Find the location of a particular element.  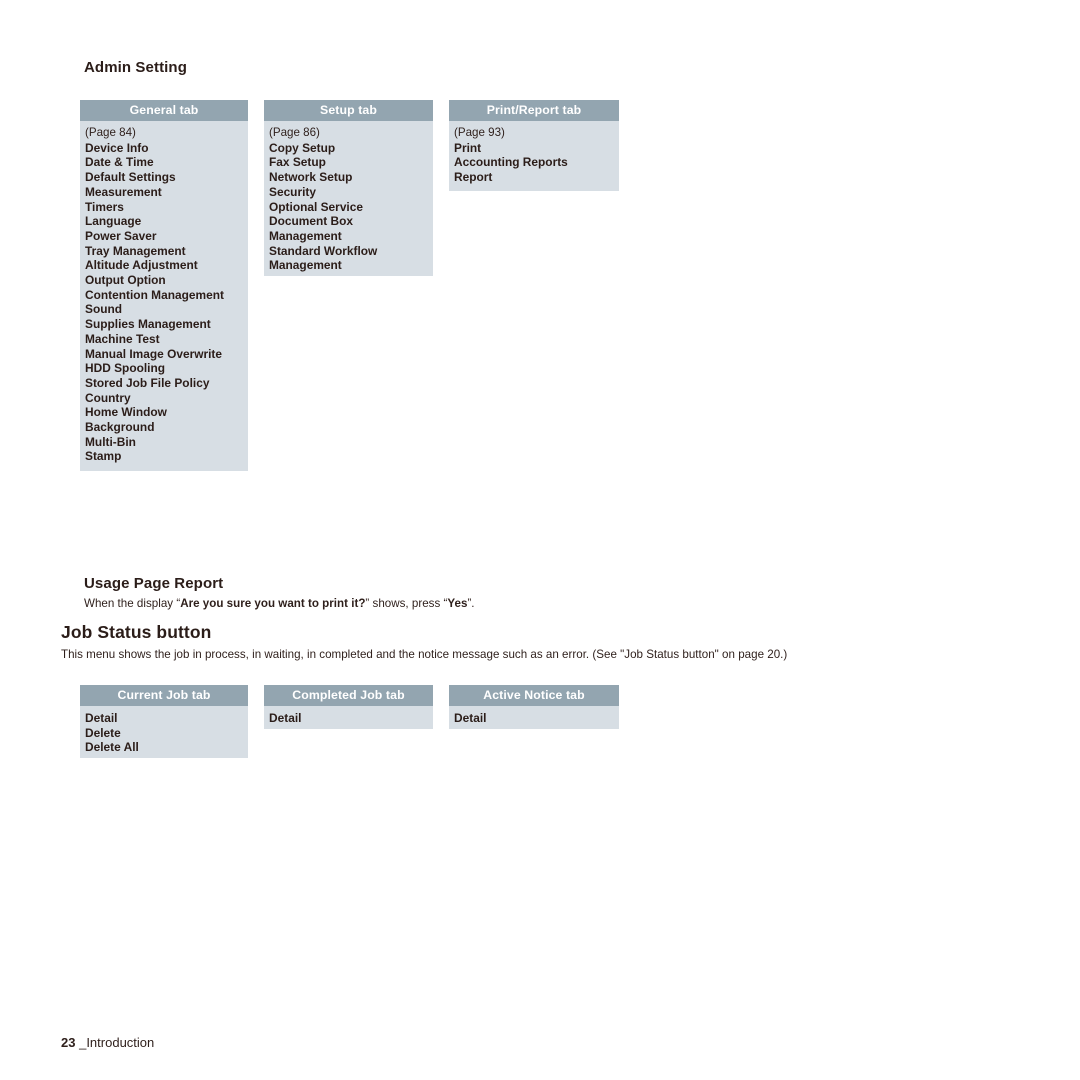

active-notice-tab-box: Active Notice tab Detail is located at coordinates (534, 707).